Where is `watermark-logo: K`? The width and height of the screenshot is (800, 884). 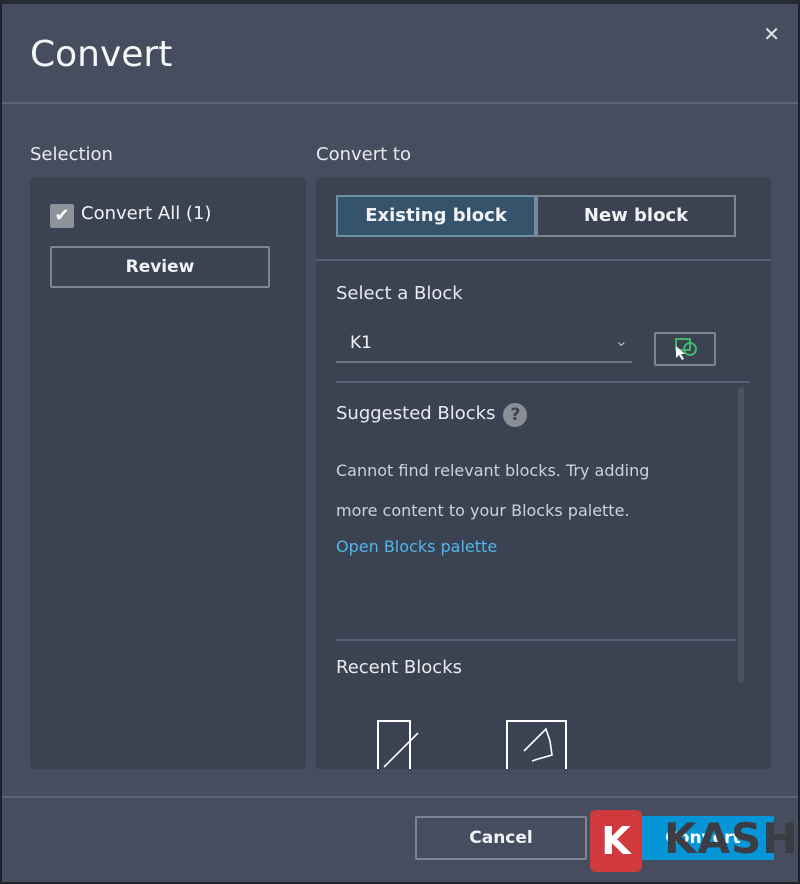
watermark-logo: K is located at coordinates (616, 841).